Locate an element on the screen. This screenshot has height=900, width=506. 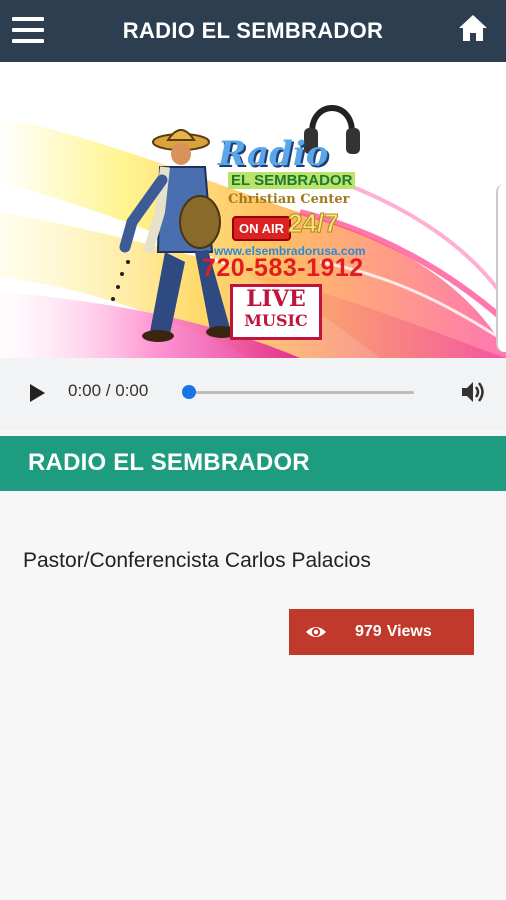
home-icon is located at coordinates (473, 28).